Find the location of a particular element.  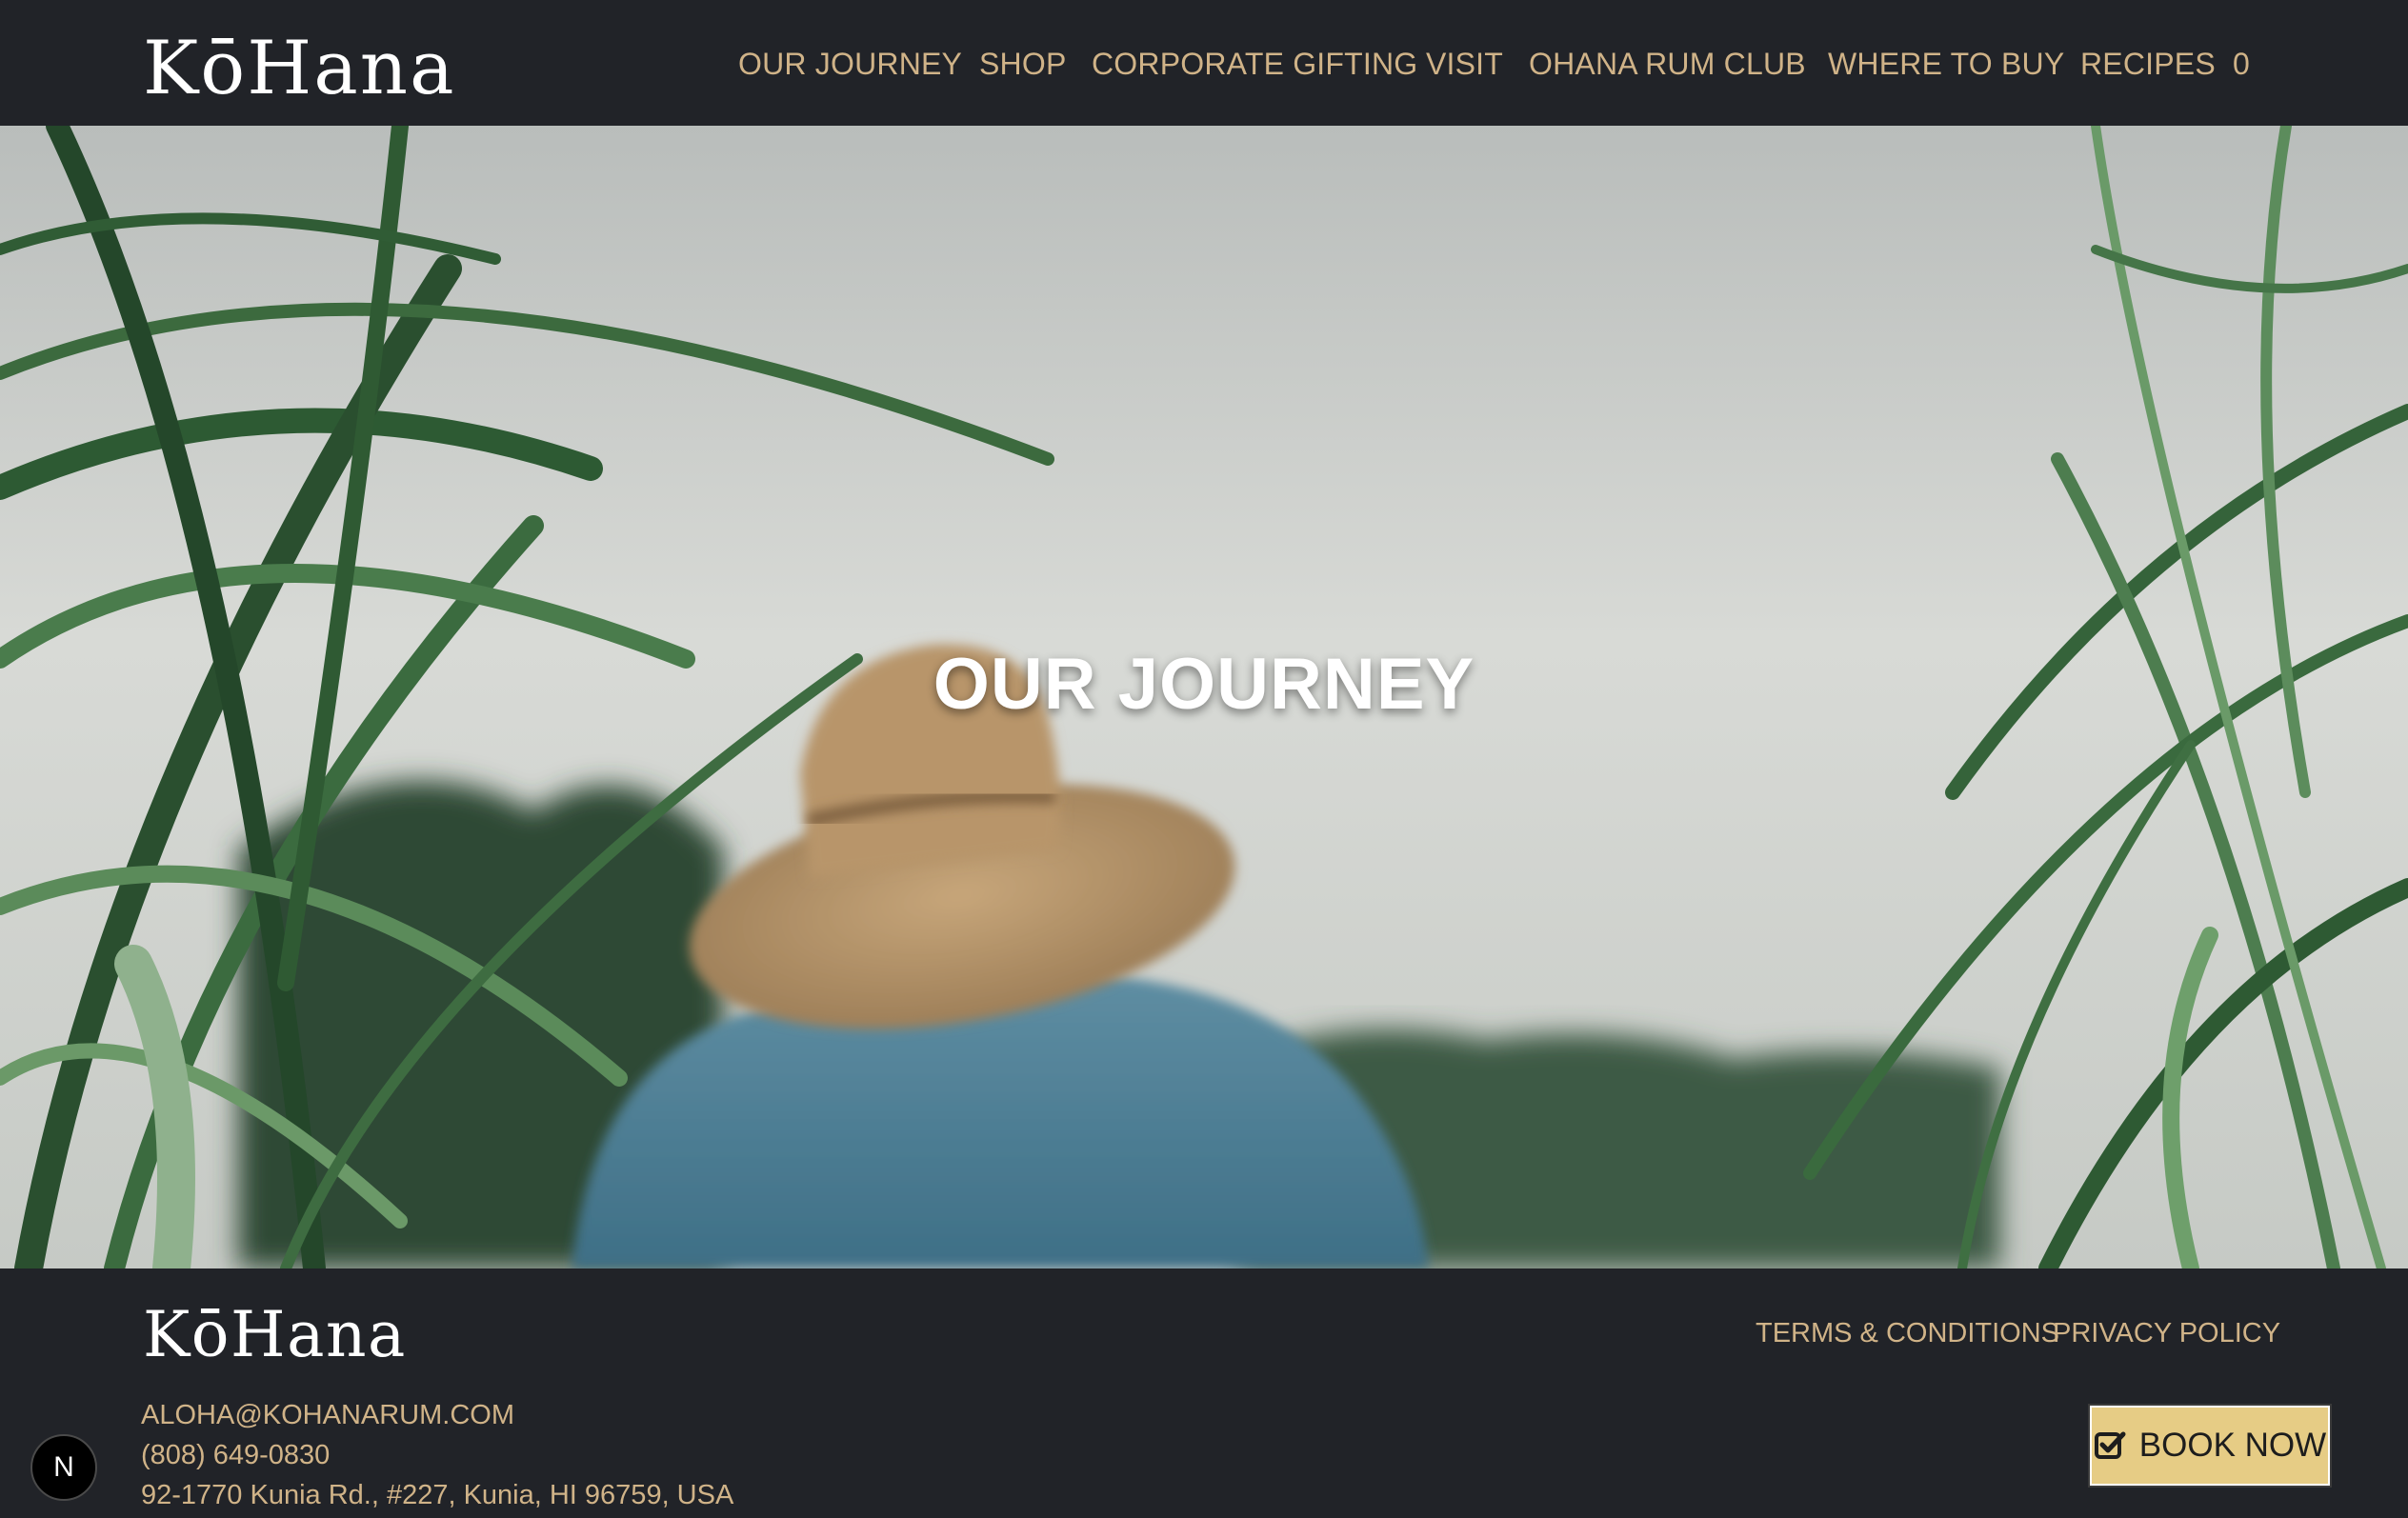

footer-kohana-logo: KōHana is located at coordinates (286, 1329).